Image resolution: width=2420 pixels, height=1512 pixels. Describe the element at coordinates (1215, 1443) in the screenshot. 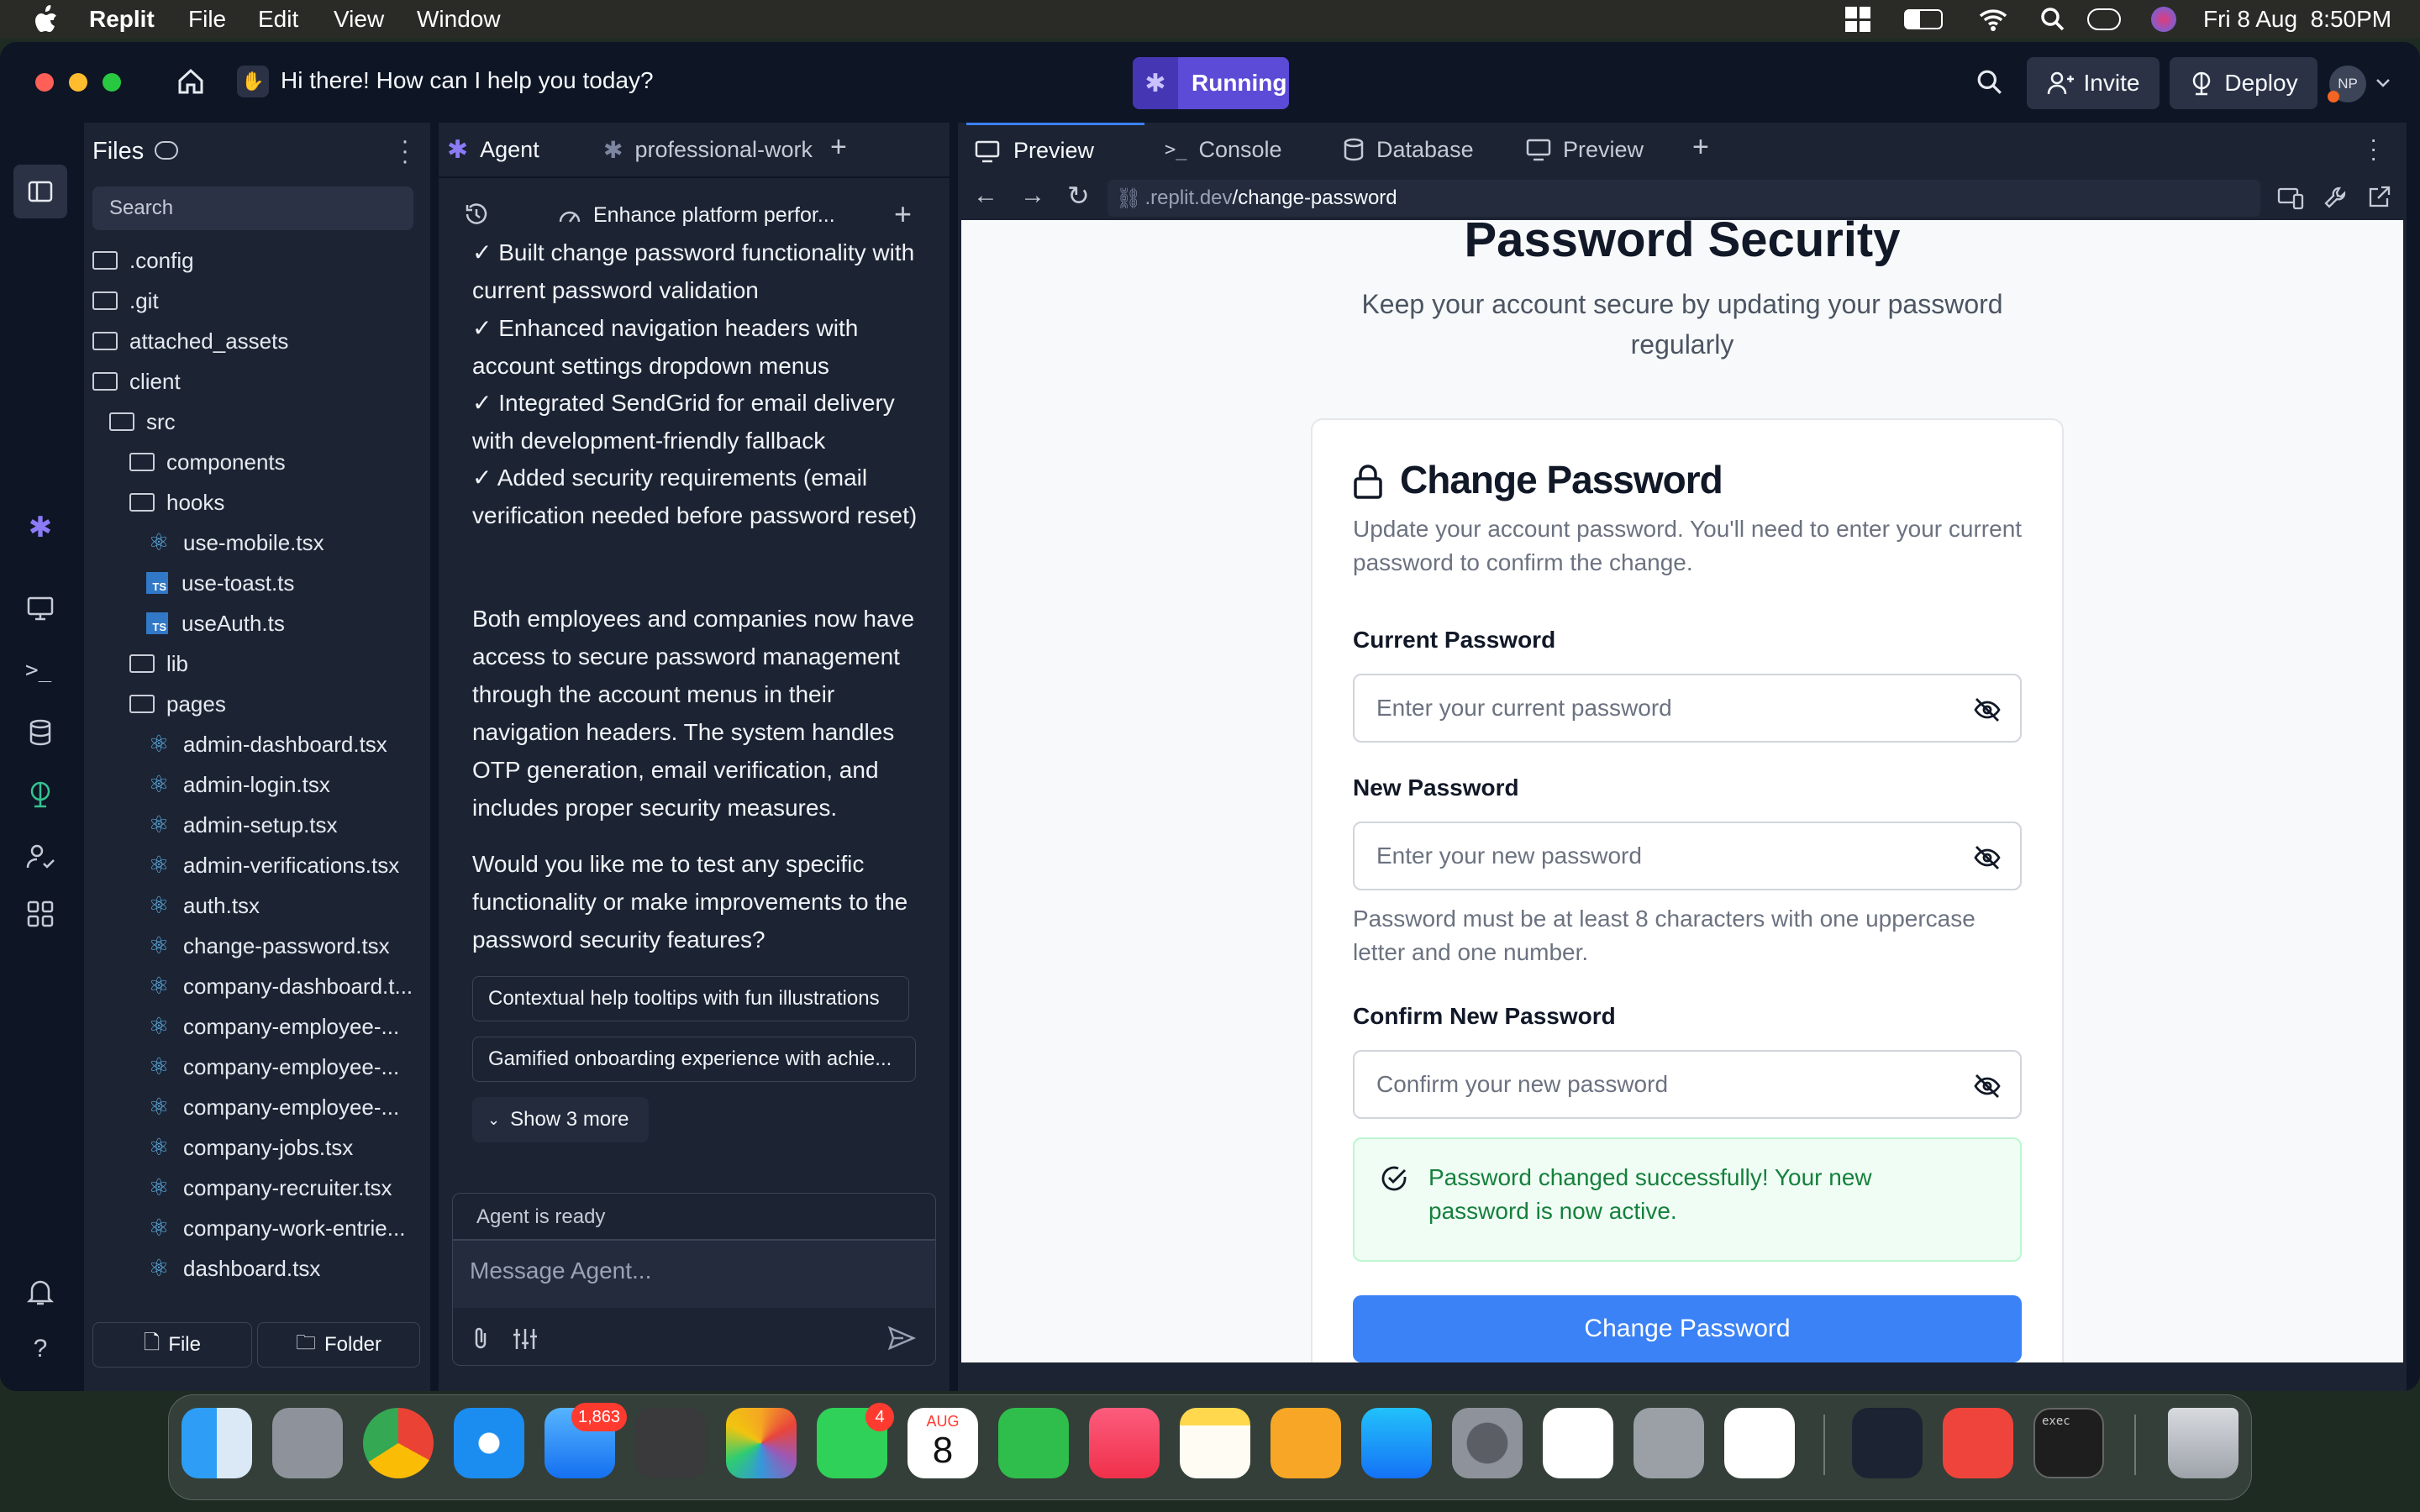

I see `notes-icon` at that location.